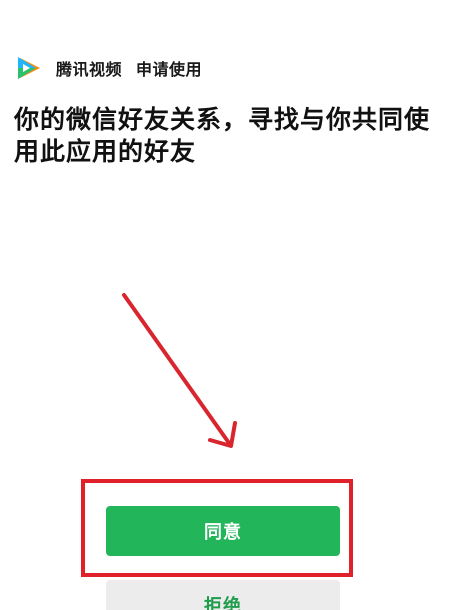  I want to click on agree-button: 同意, so click(223, 531).